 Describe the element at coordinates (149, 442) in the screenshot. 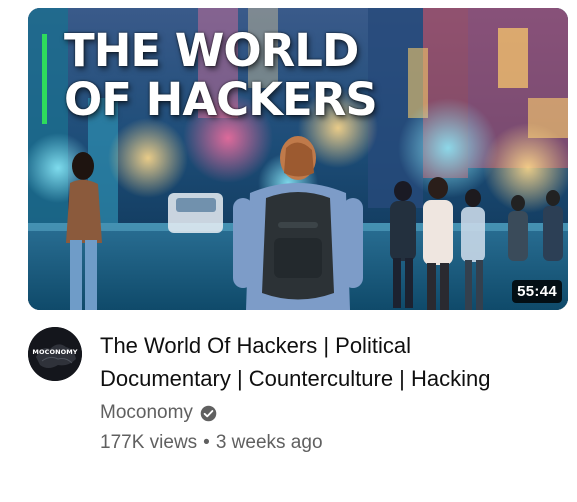

I see `view-count: 177K views` at that location.